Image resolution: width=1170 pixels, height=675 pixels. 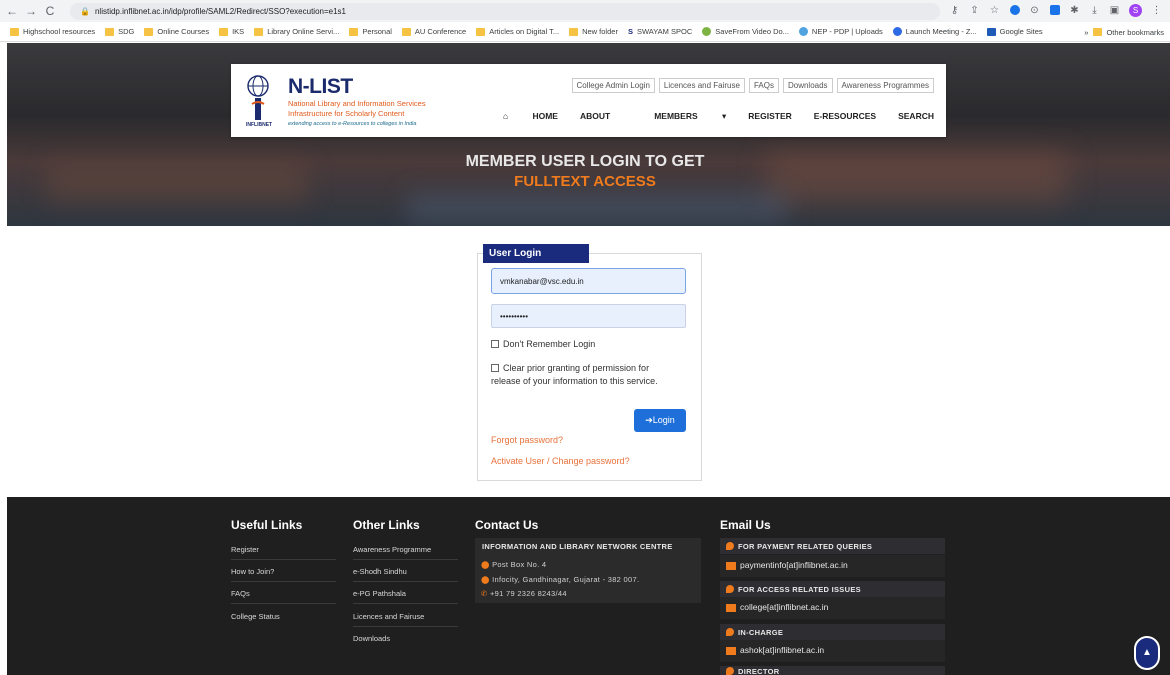 I want to click on dont-remember-checkbox, so click(x=495, y=344).